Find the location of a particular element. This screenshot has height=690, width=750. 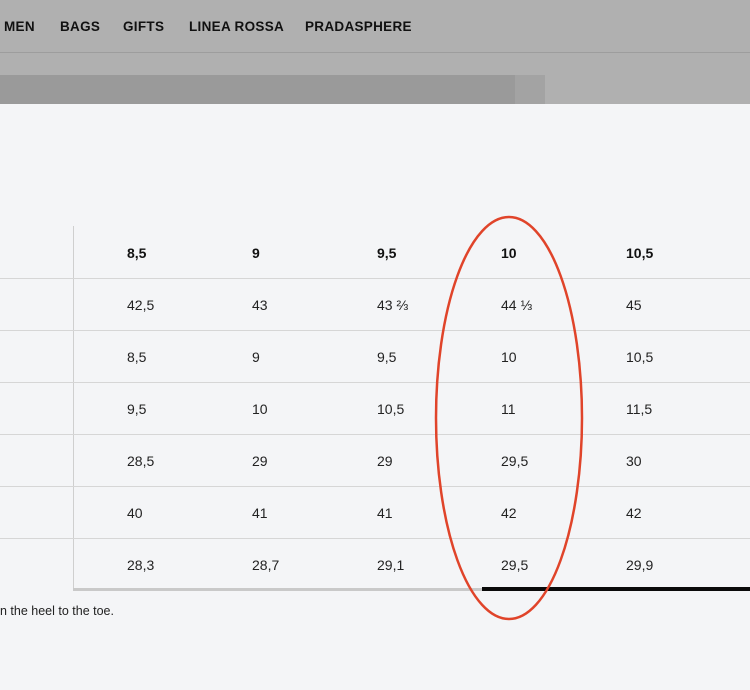

horizontal-scrollbar-track is located at coordinates (277, 589).